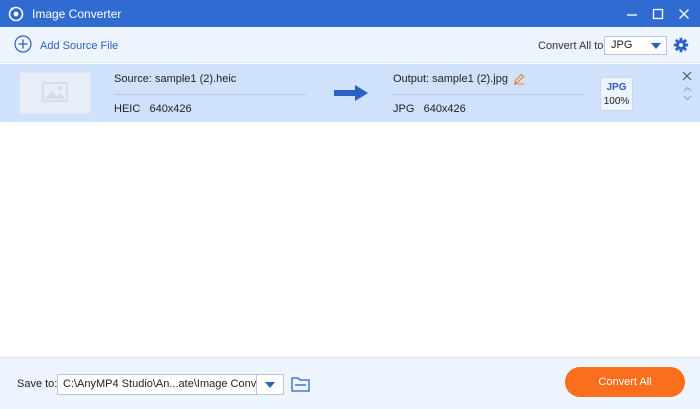 The width and height of the screenshot is (700, 409). Describe the element at coordinates (170, 109) in the screenshot. I see `source-resolution: 640x426` at that location.